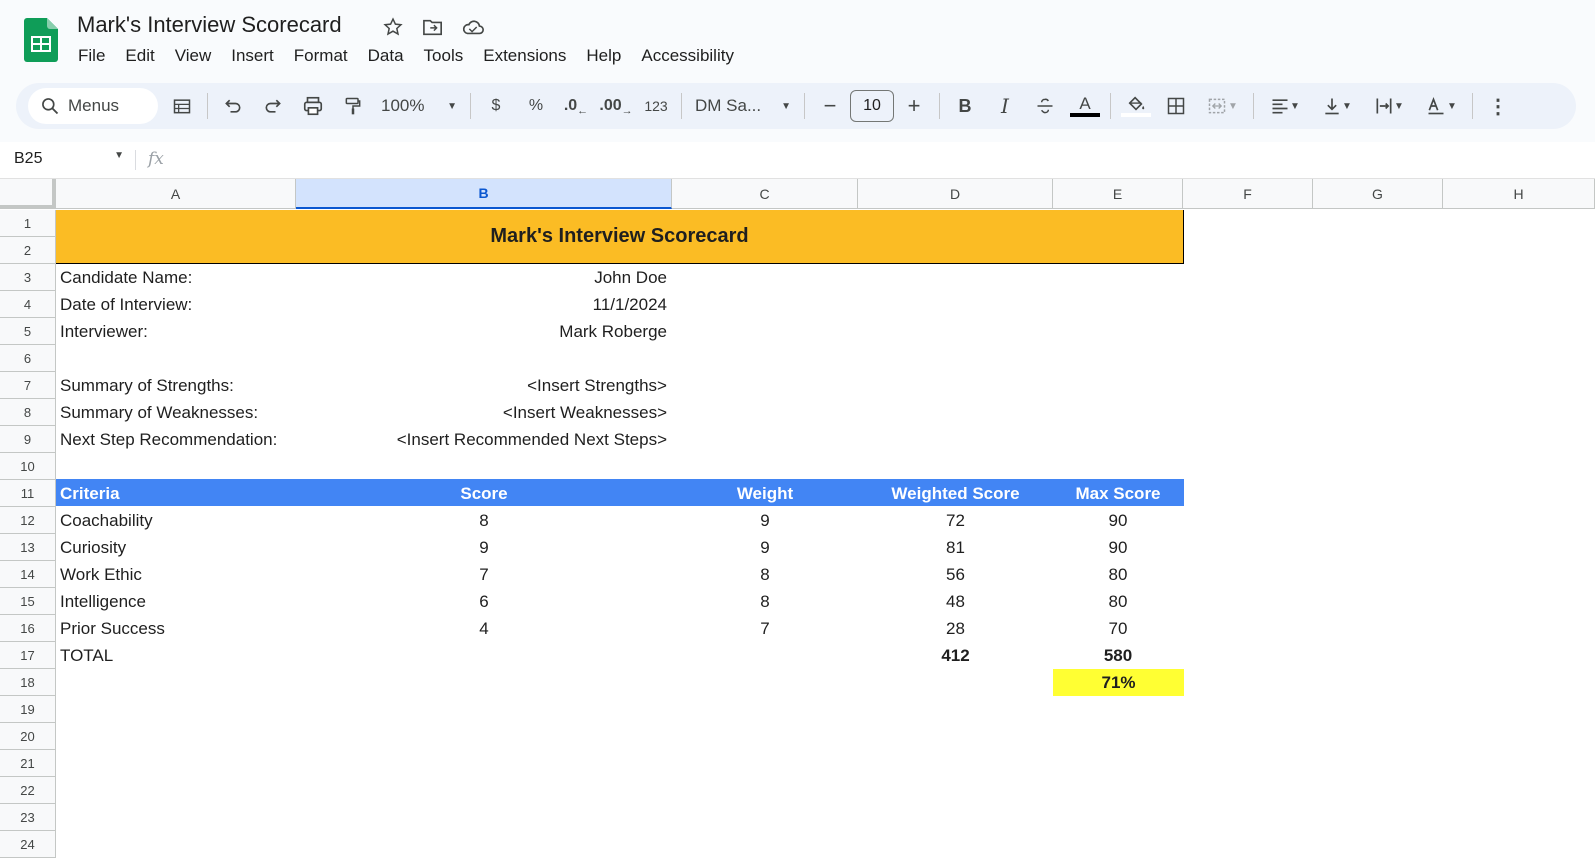 The image size is (1595, 861). I want to click on sheets-logo-icon, so click(41, 40).